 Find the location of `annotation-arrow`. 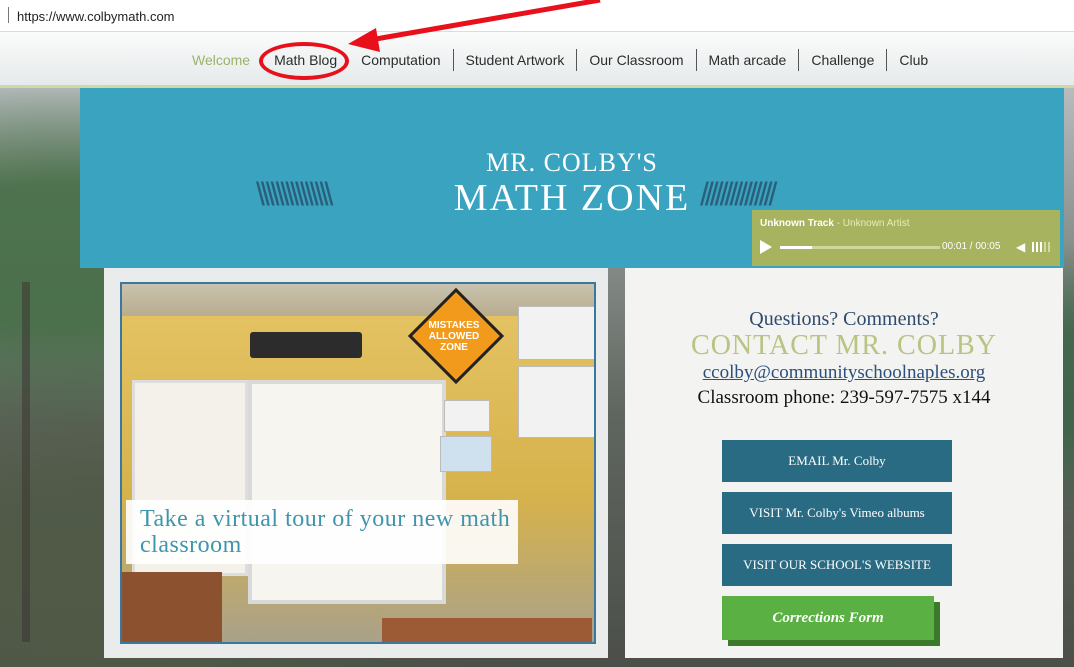

annotation-arrow is located at coordinates (474, 26).